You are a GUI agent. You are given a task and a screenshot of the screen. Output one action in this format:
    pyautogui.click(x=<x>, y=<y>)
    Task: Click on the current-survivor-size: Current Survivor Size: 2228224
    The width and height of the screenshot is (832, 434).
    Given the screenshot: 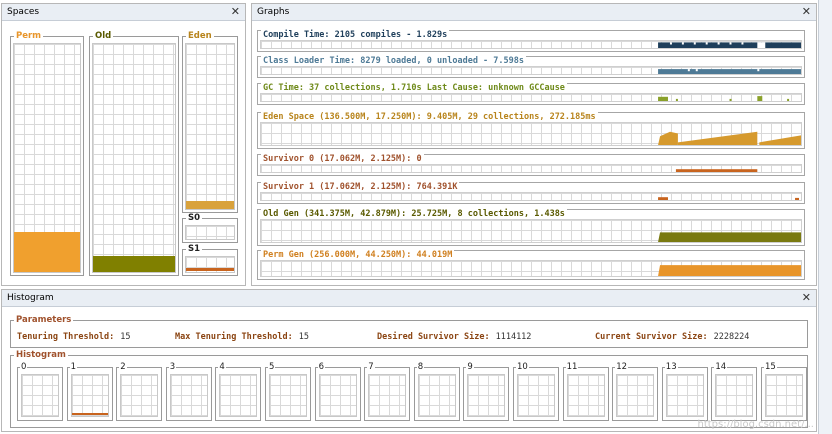 What is the action you would take?
    pyautogui.click(x=672, y=337)
    